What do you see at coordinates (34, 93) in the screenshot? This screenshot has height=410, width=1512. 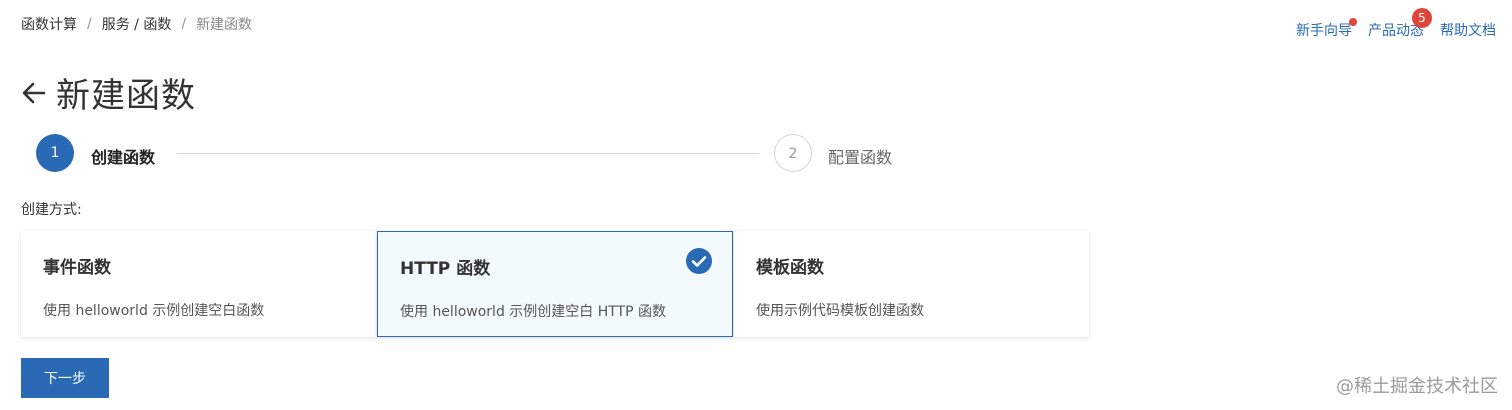 I see `arrow-left-icon` at bounding box center [34, 93].